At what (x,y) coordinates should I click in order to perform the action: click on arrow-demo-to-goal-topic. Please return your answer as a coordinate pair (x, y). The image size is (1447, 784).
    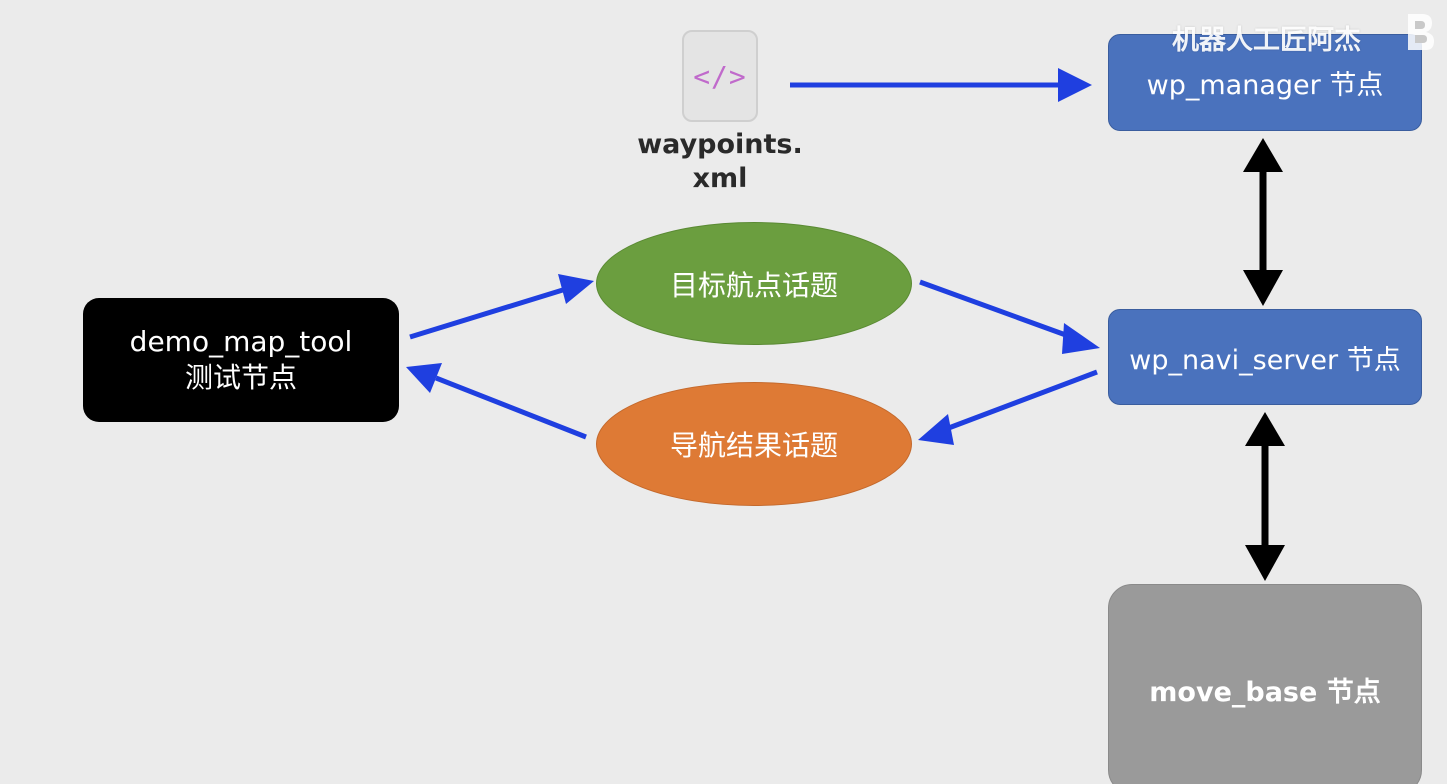
    Looking at the image, I should click on (501, 307).